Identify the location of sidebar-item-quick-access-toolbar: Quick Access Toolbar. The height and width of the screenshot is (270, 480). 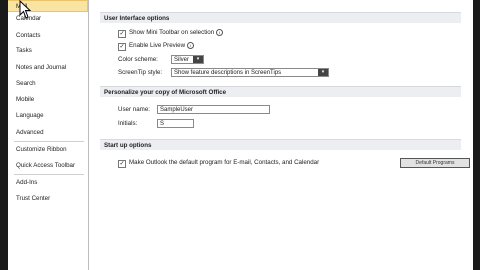
(48, 166).